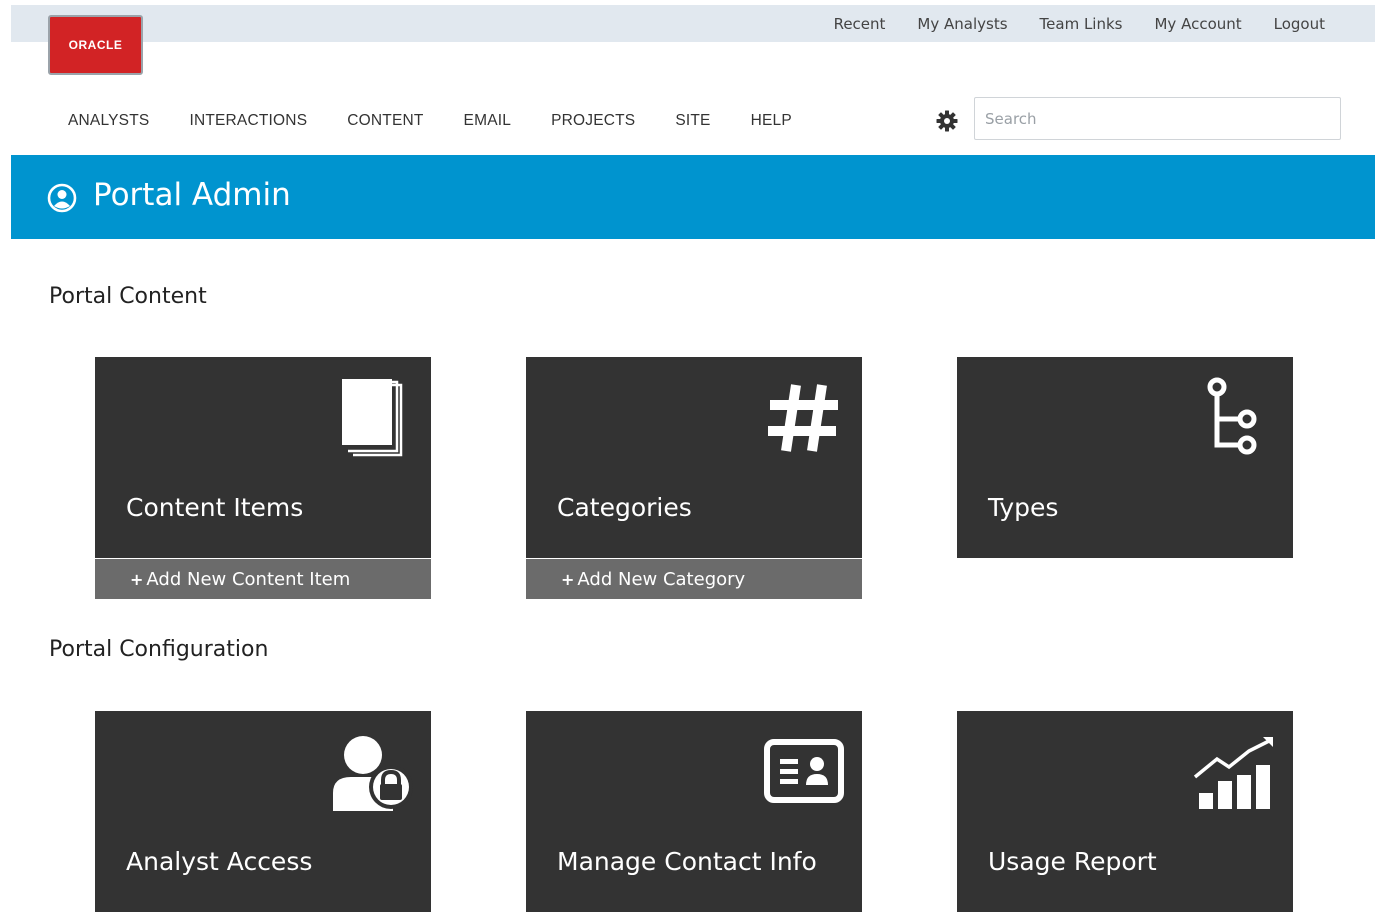 This screenshot has width=1382, height=912. I want to click on nav-help: HELP, so click(771, 121).